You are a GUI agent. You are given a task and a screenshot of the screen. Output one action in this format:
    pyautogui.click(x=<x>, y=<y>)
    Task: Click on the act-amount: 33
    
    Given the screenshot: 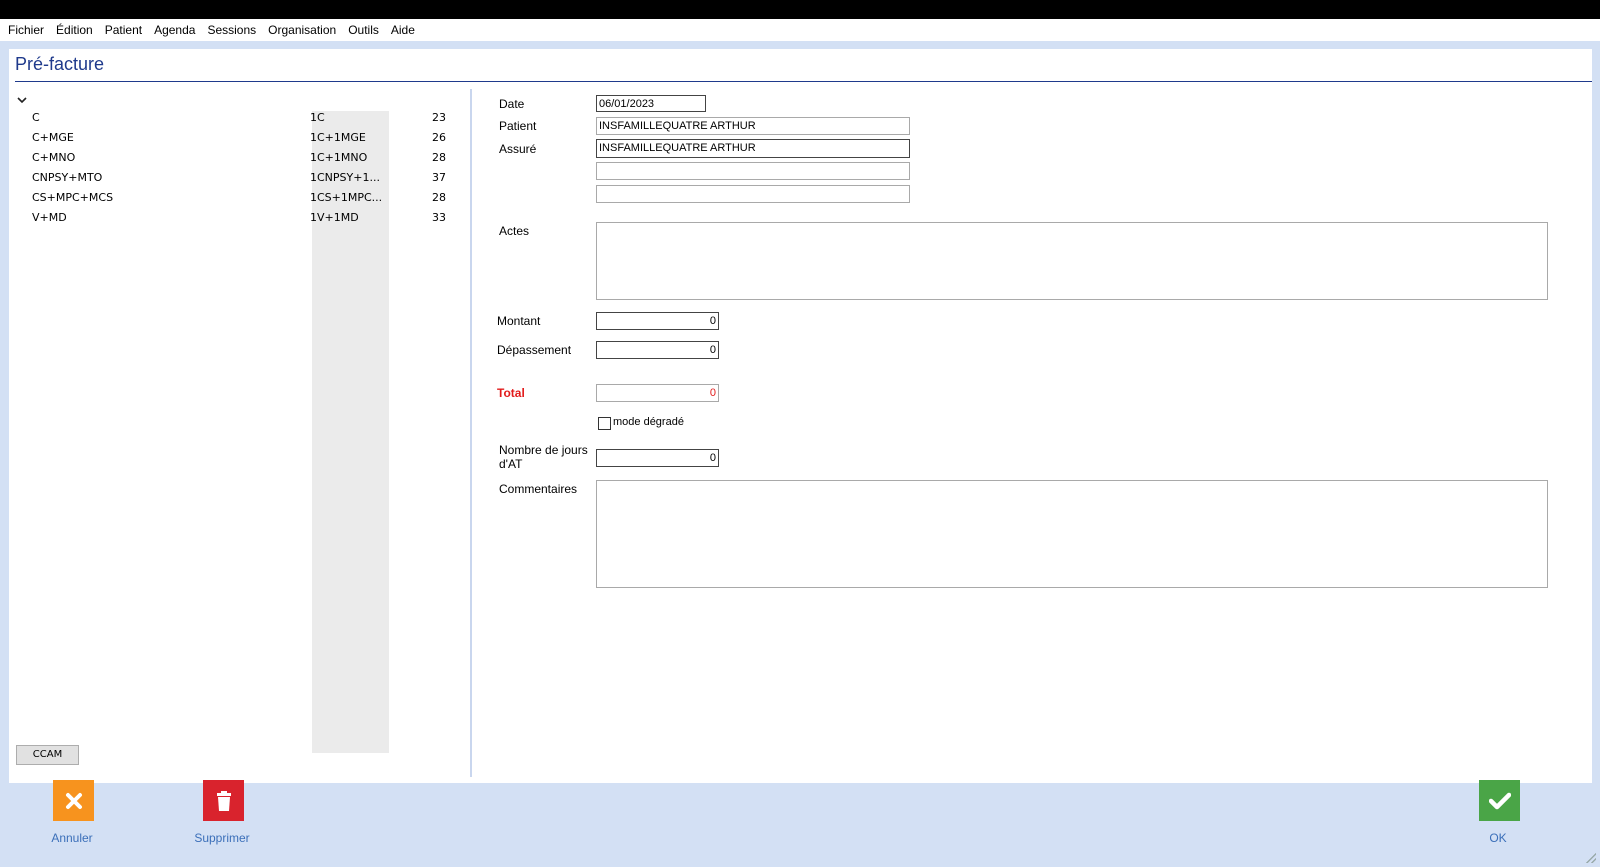 What is the action you would take?
    pyautogui.click(x=439, y=217)
    